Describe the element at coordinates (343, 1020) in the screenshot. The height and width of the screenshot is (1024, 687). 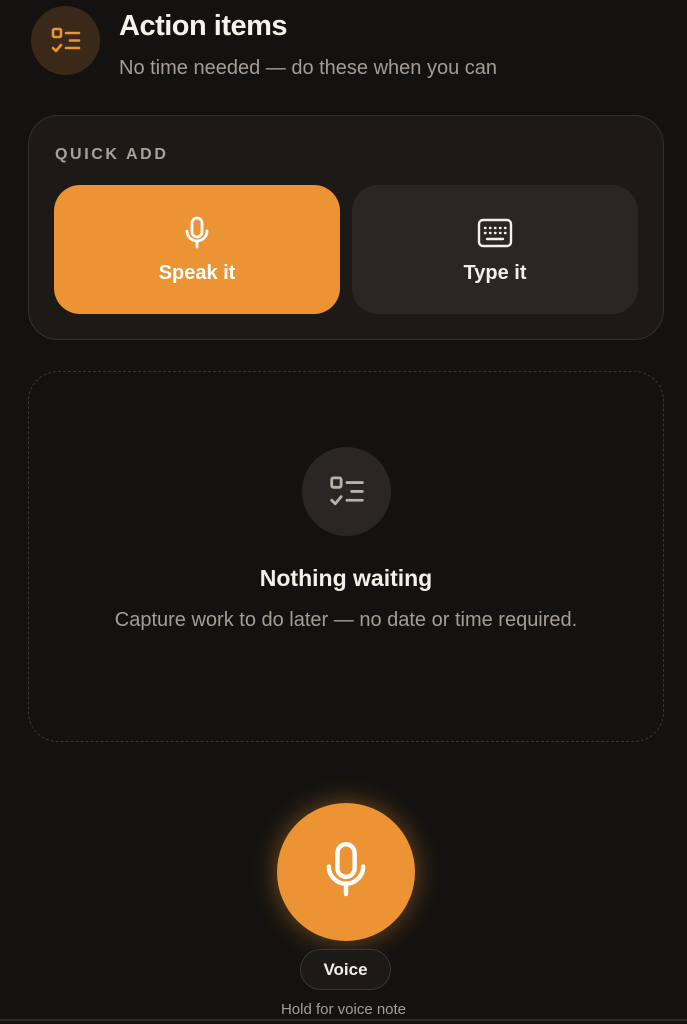
I see `bottom-divider` at that location.